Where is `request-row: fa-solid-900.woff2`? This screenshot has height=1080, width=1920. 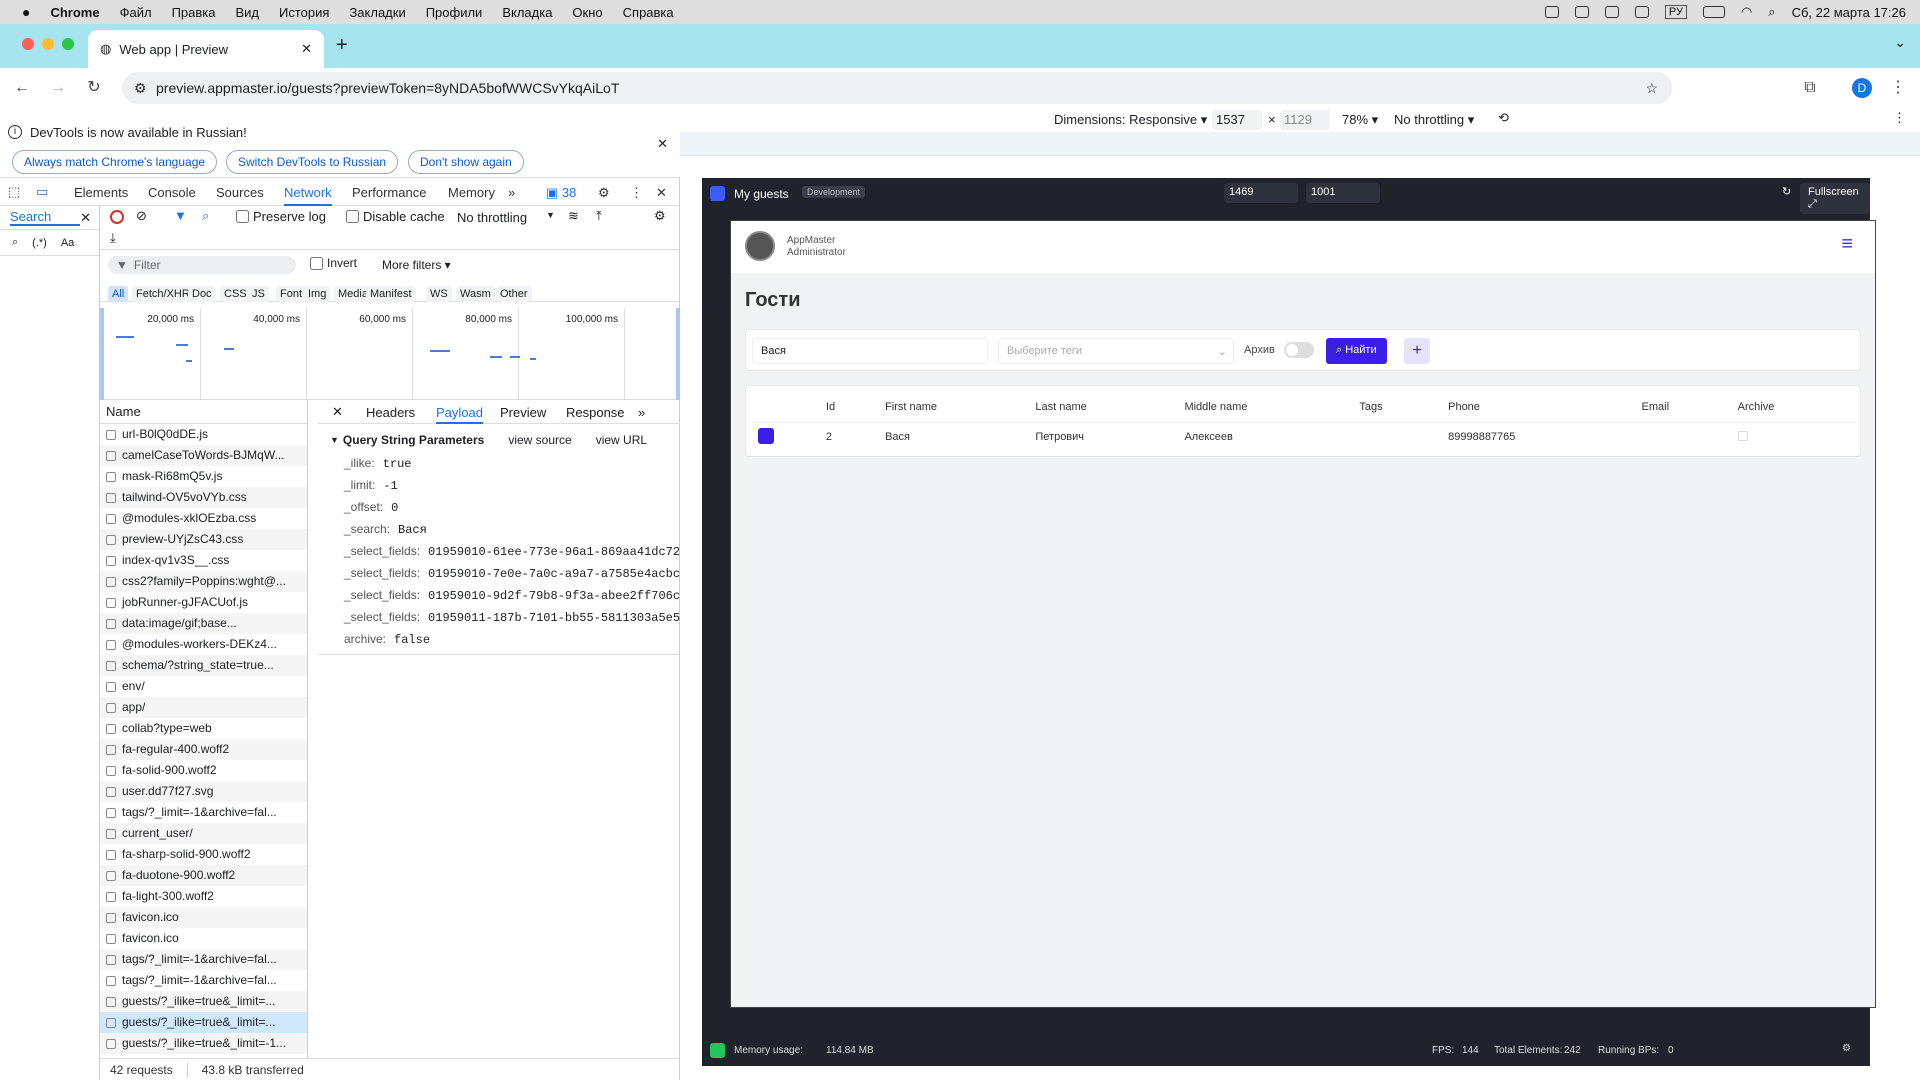
request-row: fa-solid-900.woff2 is located at coordinates (203, 770).